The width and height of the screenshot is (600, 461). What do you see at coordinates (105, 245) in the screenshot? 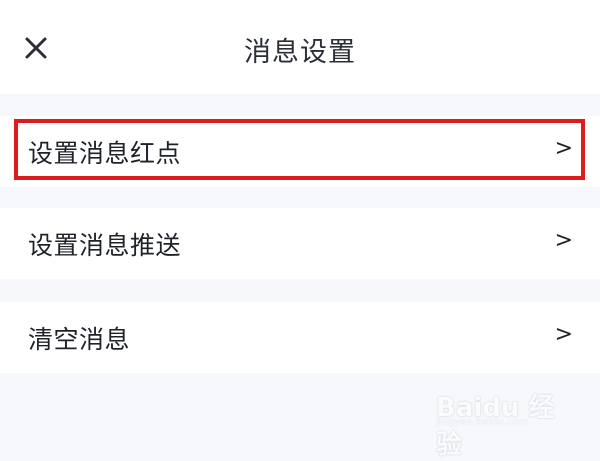
I see `setting-row-label: 设置消息推送` at bounding box center [105, 245].